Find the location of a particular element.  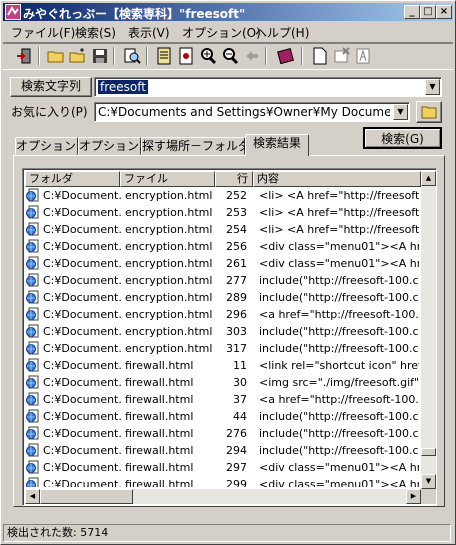

browse-folder-button is located at coordinates (429, 112).